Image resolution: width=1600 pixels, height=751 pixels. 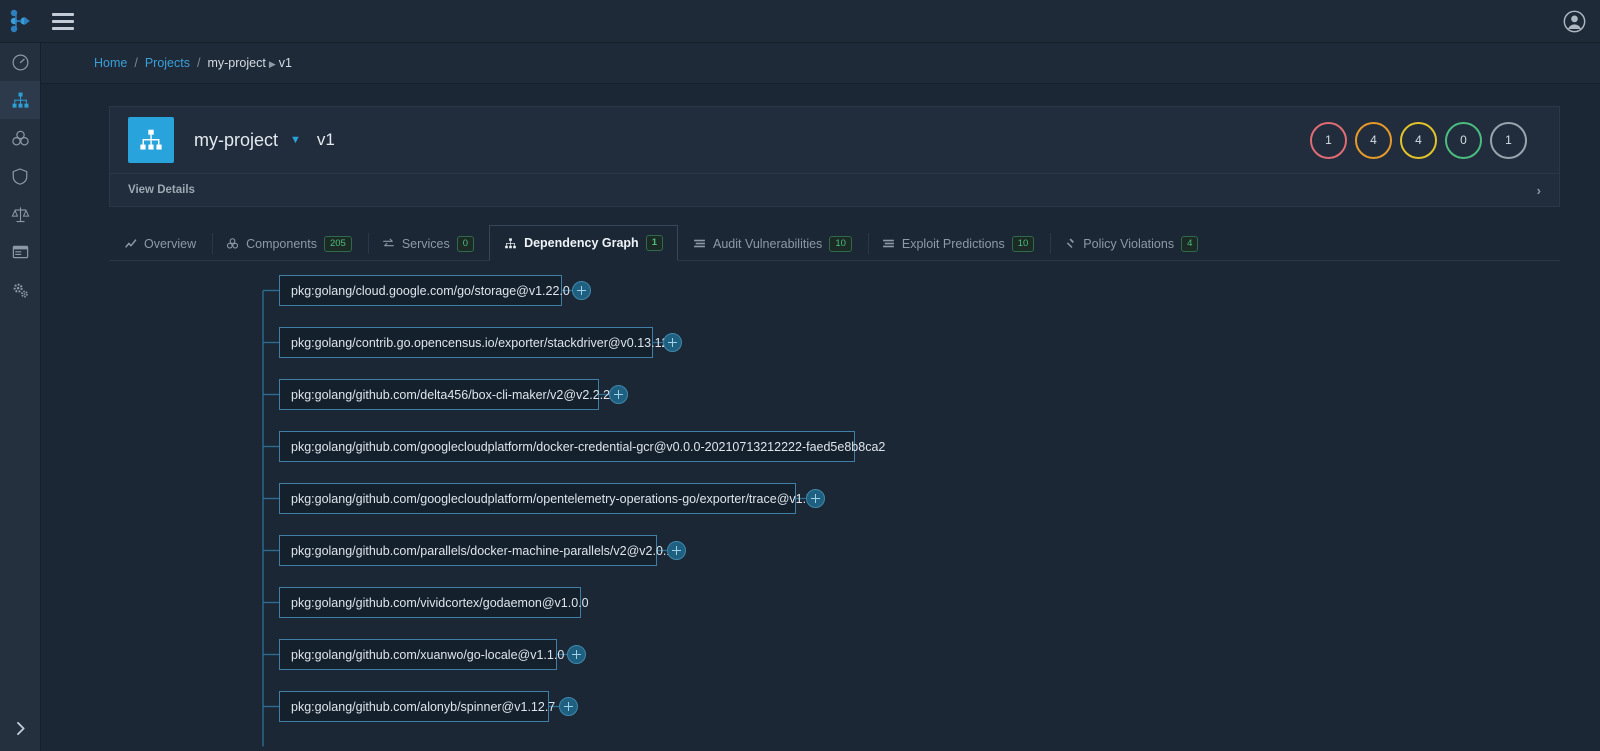 What do you see at coordinates (1328, 140) in the screenshot?
I see `severity-circle-critical: 1` at bounding box center [1328, 140].